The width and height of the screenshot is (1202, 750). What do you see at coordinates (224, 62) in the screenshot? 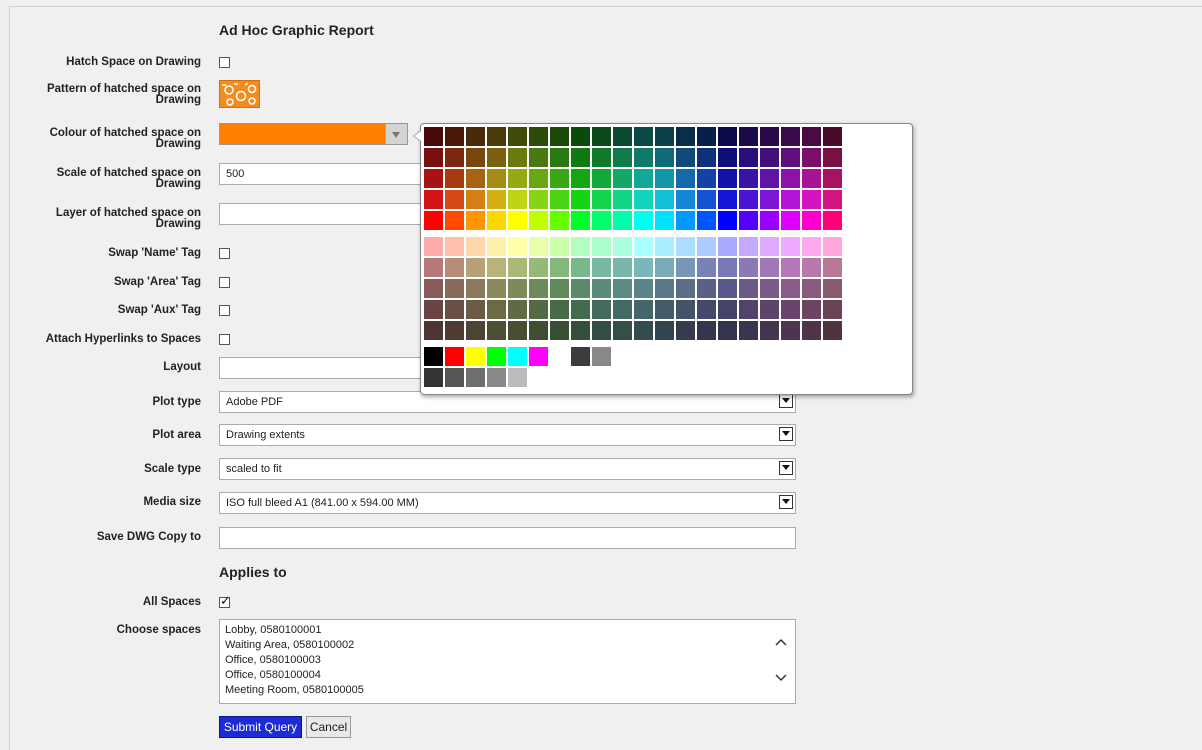
I see `hatch-checkbox` at bounding box center [224, 62].